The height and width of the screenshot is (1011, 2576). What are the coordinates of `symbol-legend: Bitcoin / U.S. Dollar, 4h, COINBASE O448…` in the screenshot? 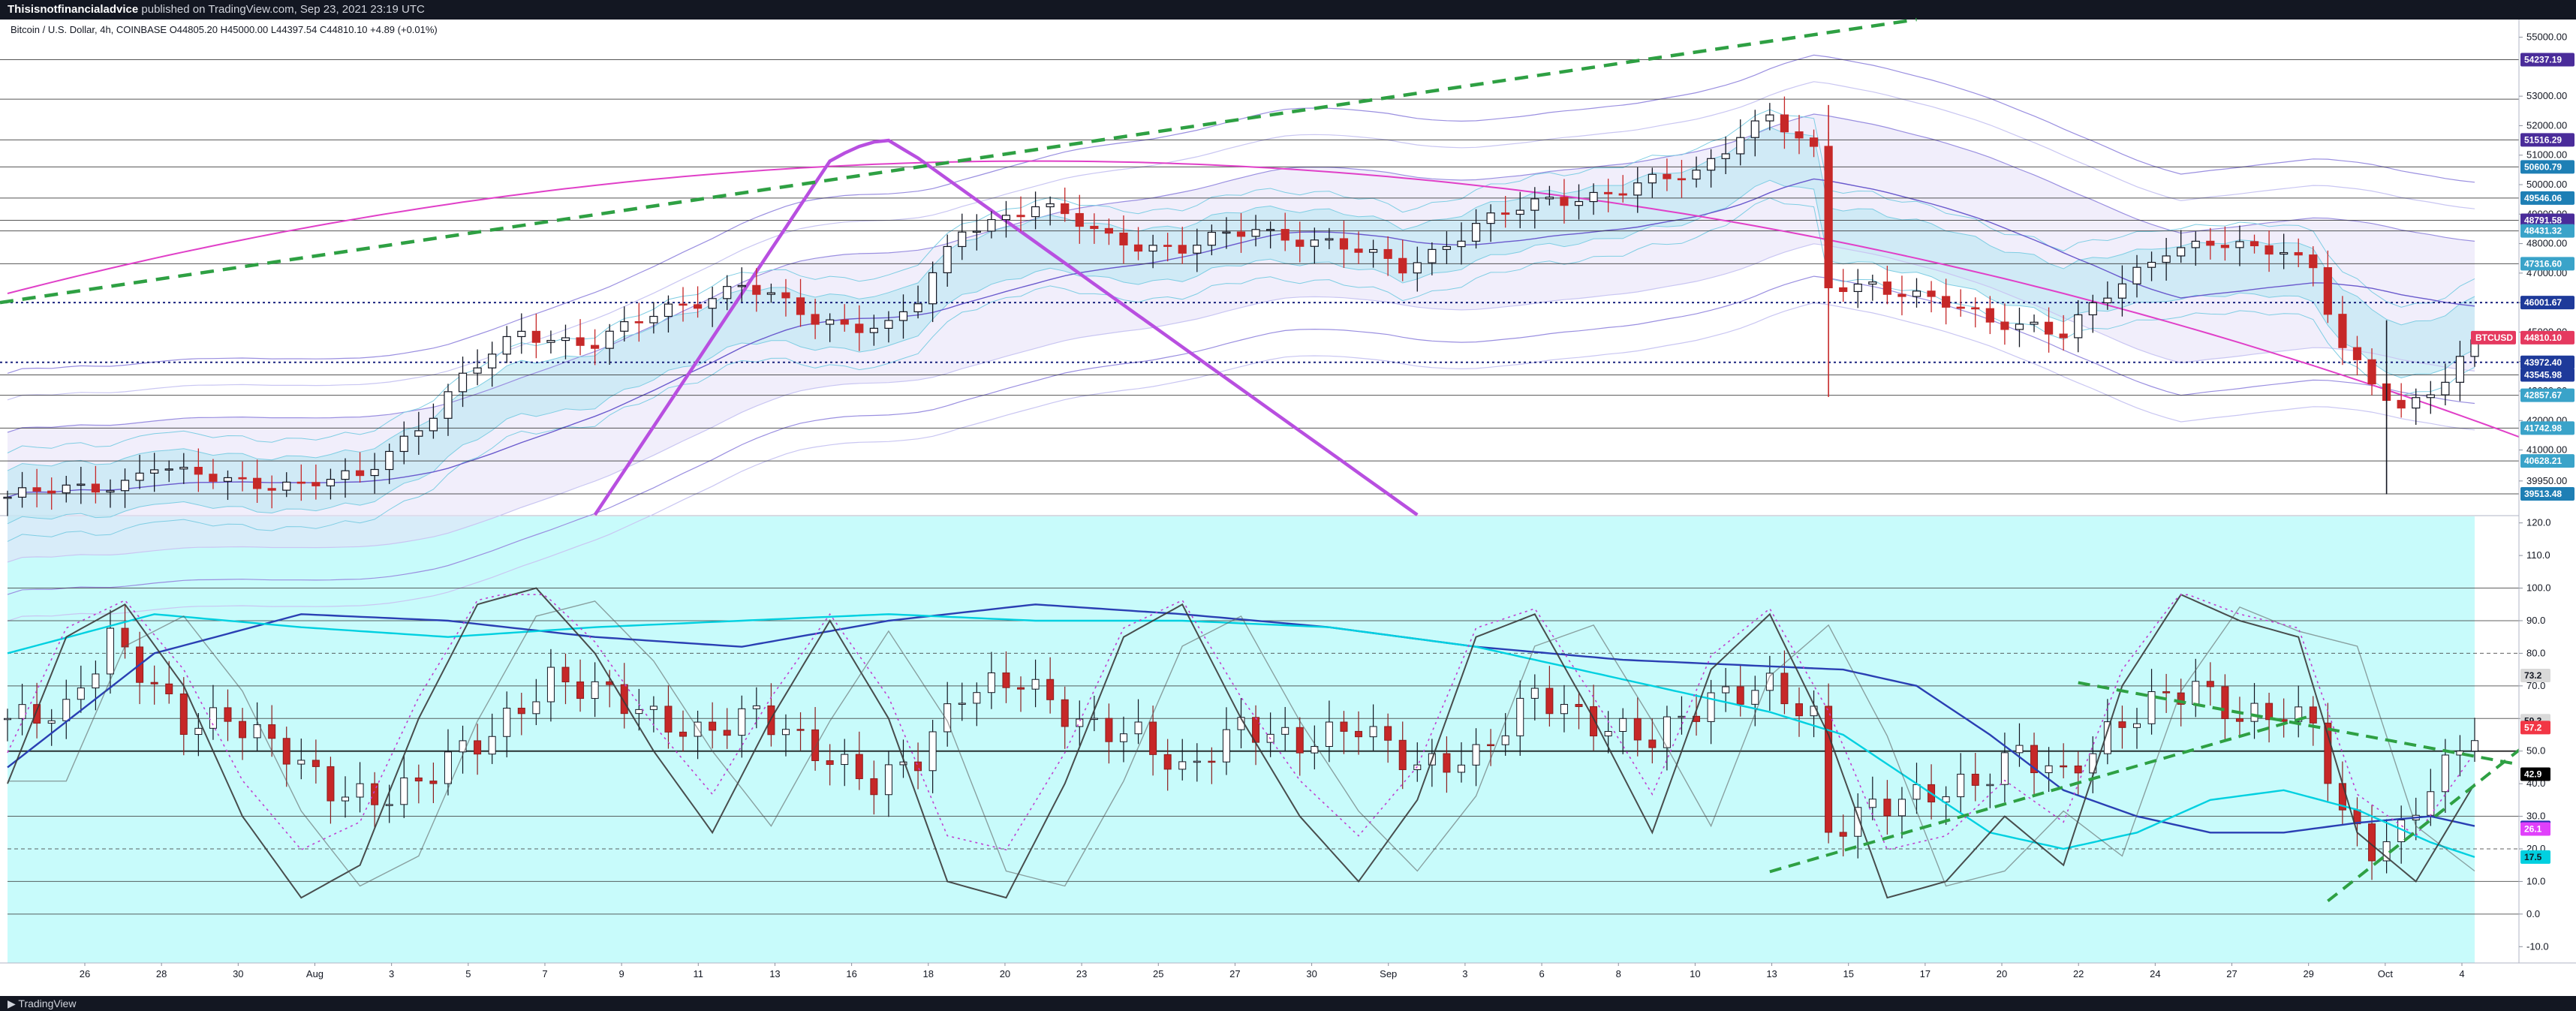 It's located at (225, 29).